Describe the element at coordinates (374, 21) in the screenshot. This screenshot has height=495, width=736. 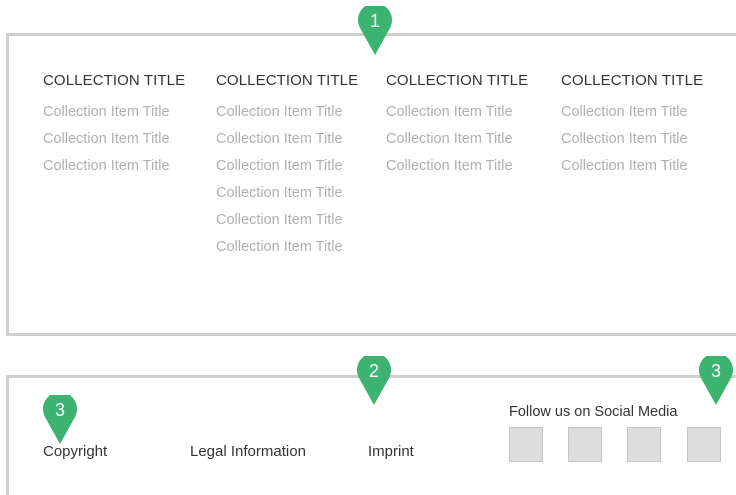
I see `marker-number: 1` at that location.